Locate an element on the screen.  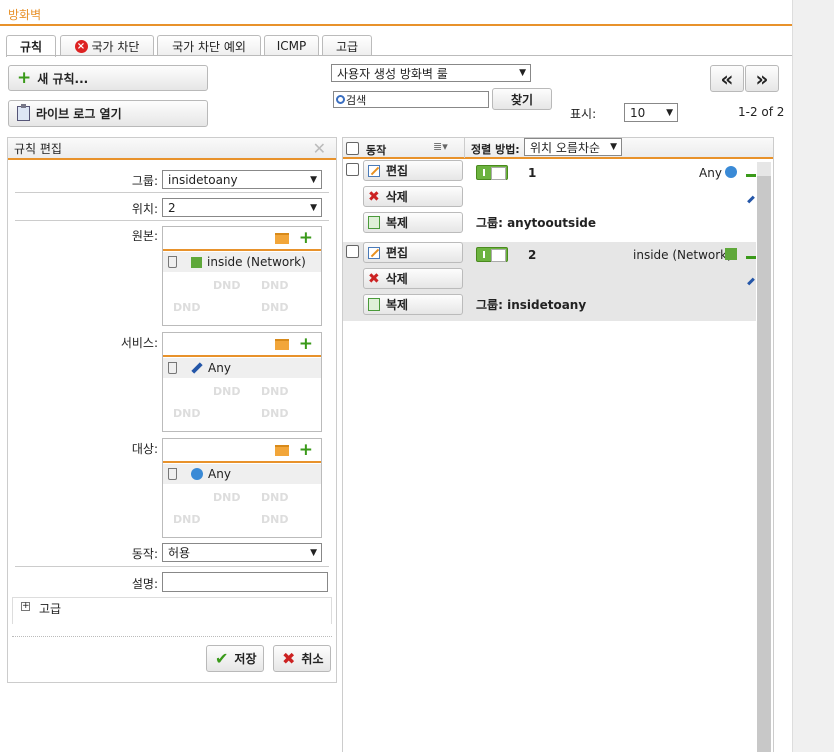
next-page-button: » is located at coordinates (762, 78).